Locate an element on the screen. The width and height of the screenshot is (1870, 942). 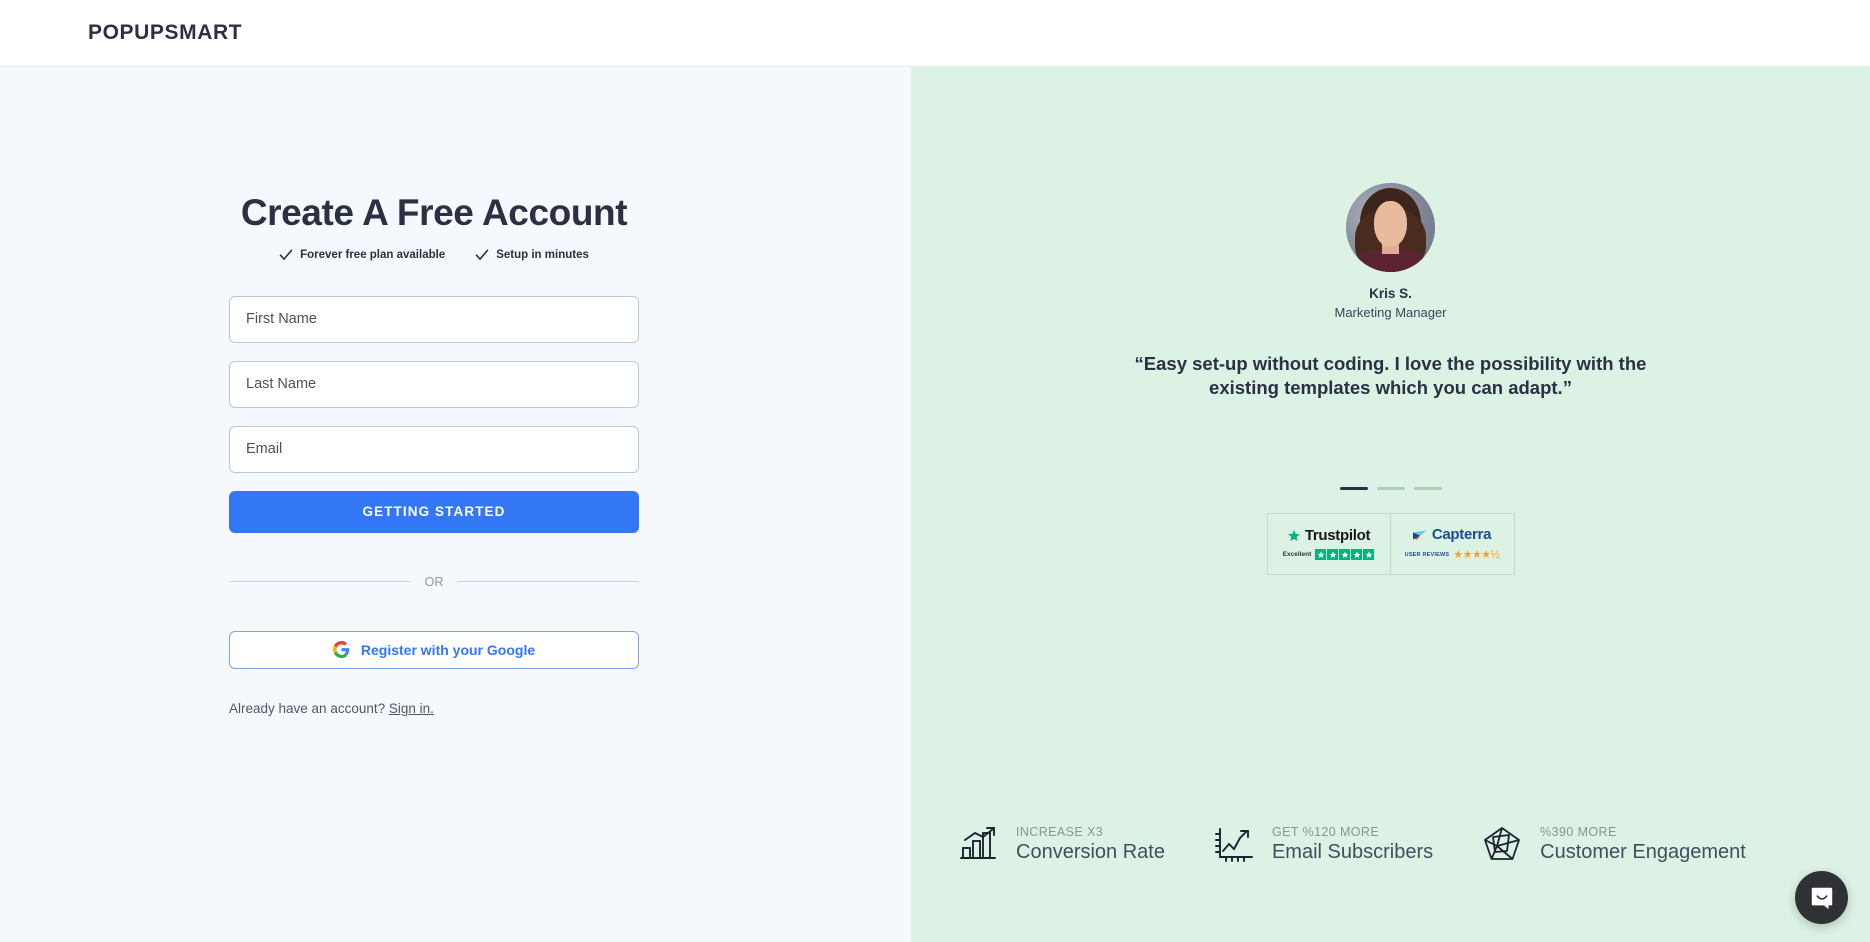
stat-email-subscribers: GET %120 MORE Email Subscribers is located at coordinates (1323, 844).